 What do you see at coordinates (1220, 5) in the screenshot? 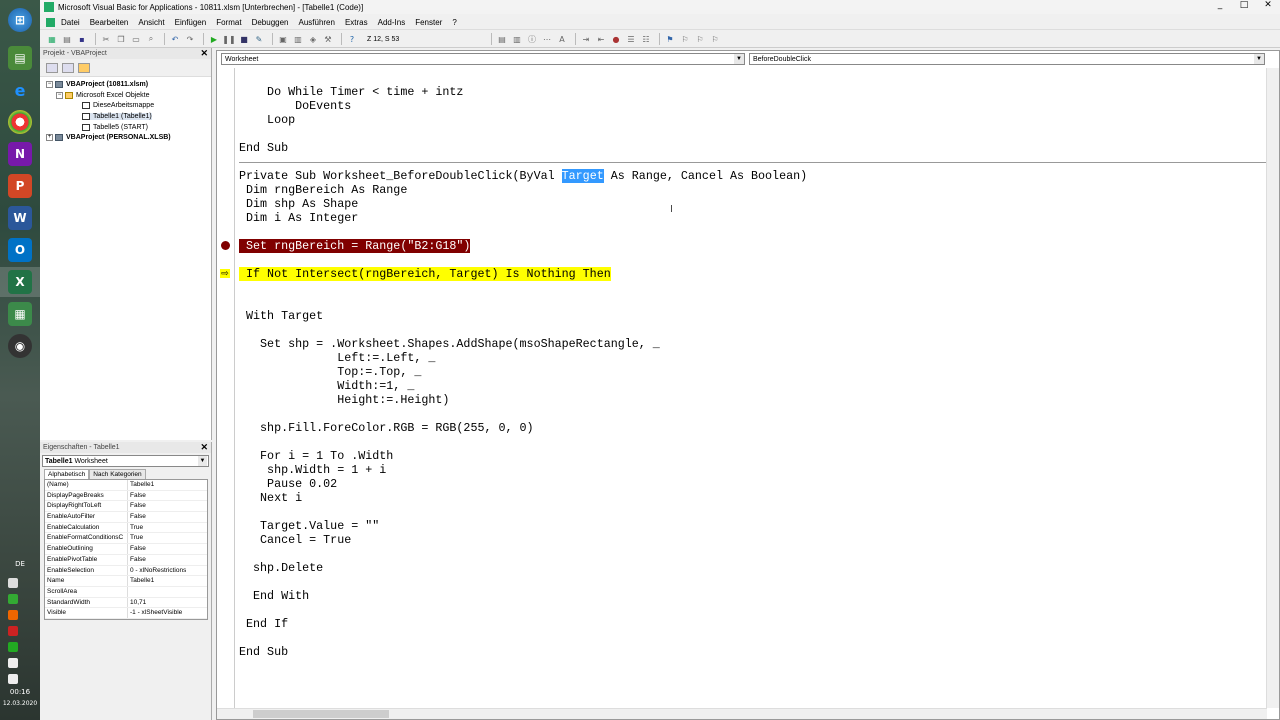
I see `minimize-button: _` at bounding box center [1220, 5].